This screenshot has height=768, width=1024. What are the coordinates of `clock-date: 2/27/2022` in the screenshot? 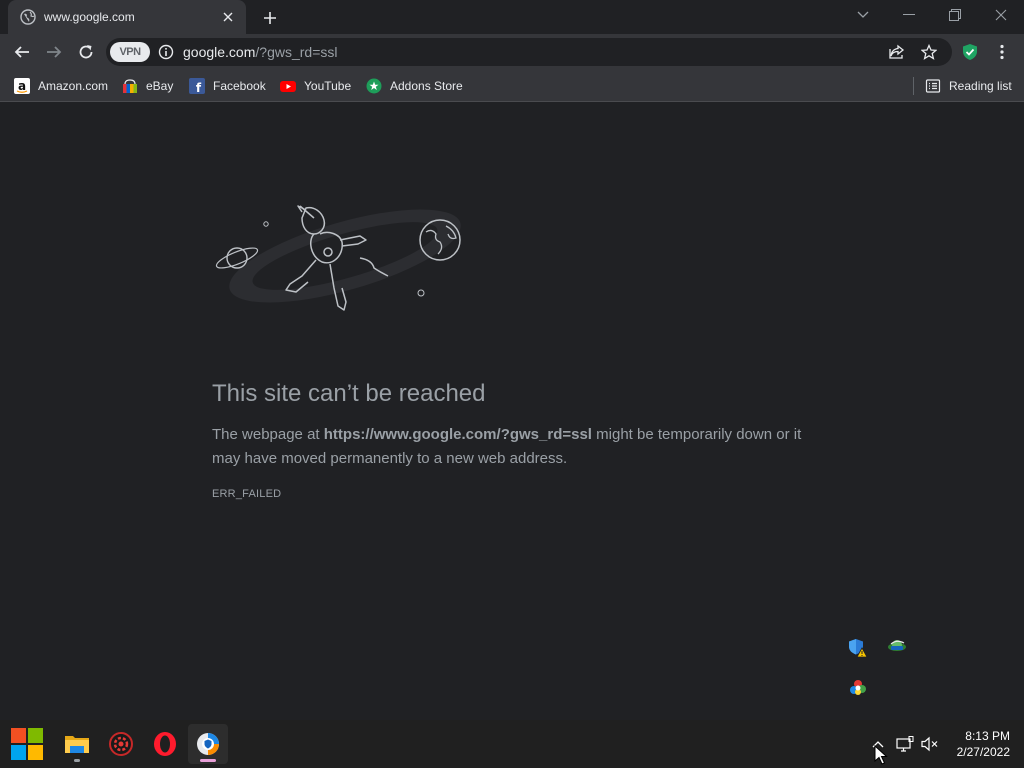 It's located at (983, 752).